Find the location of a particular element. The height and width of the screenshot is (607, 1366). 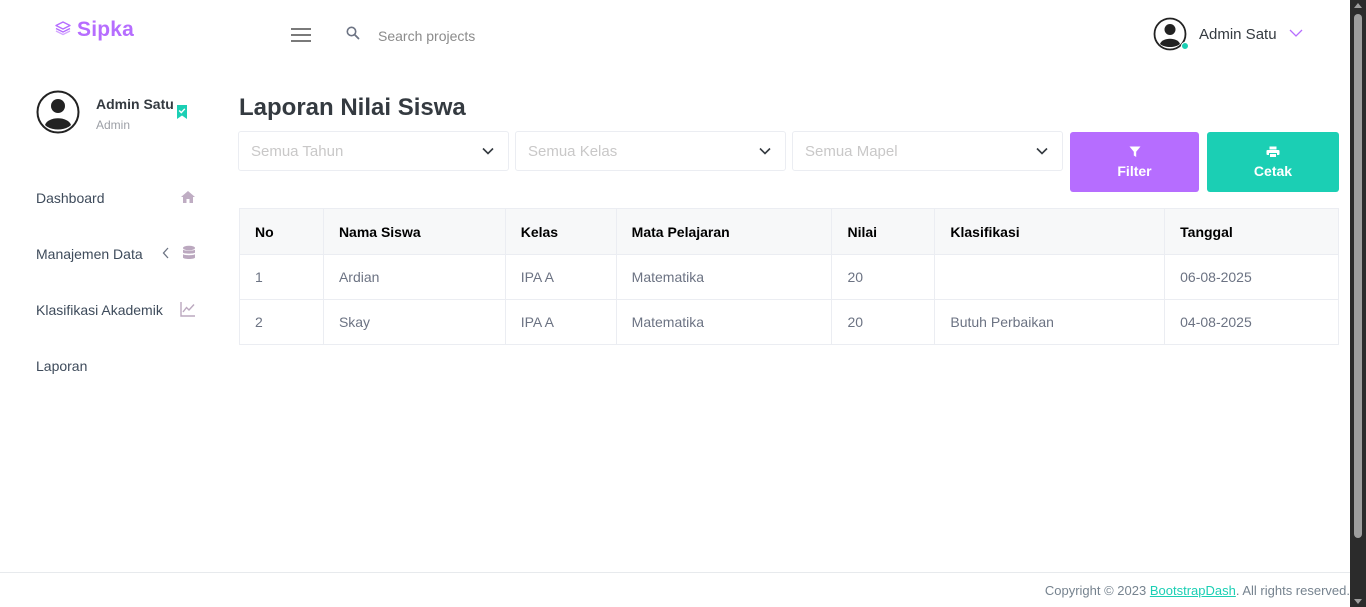

table-cell: 1 is located at coordinates (281, 277).